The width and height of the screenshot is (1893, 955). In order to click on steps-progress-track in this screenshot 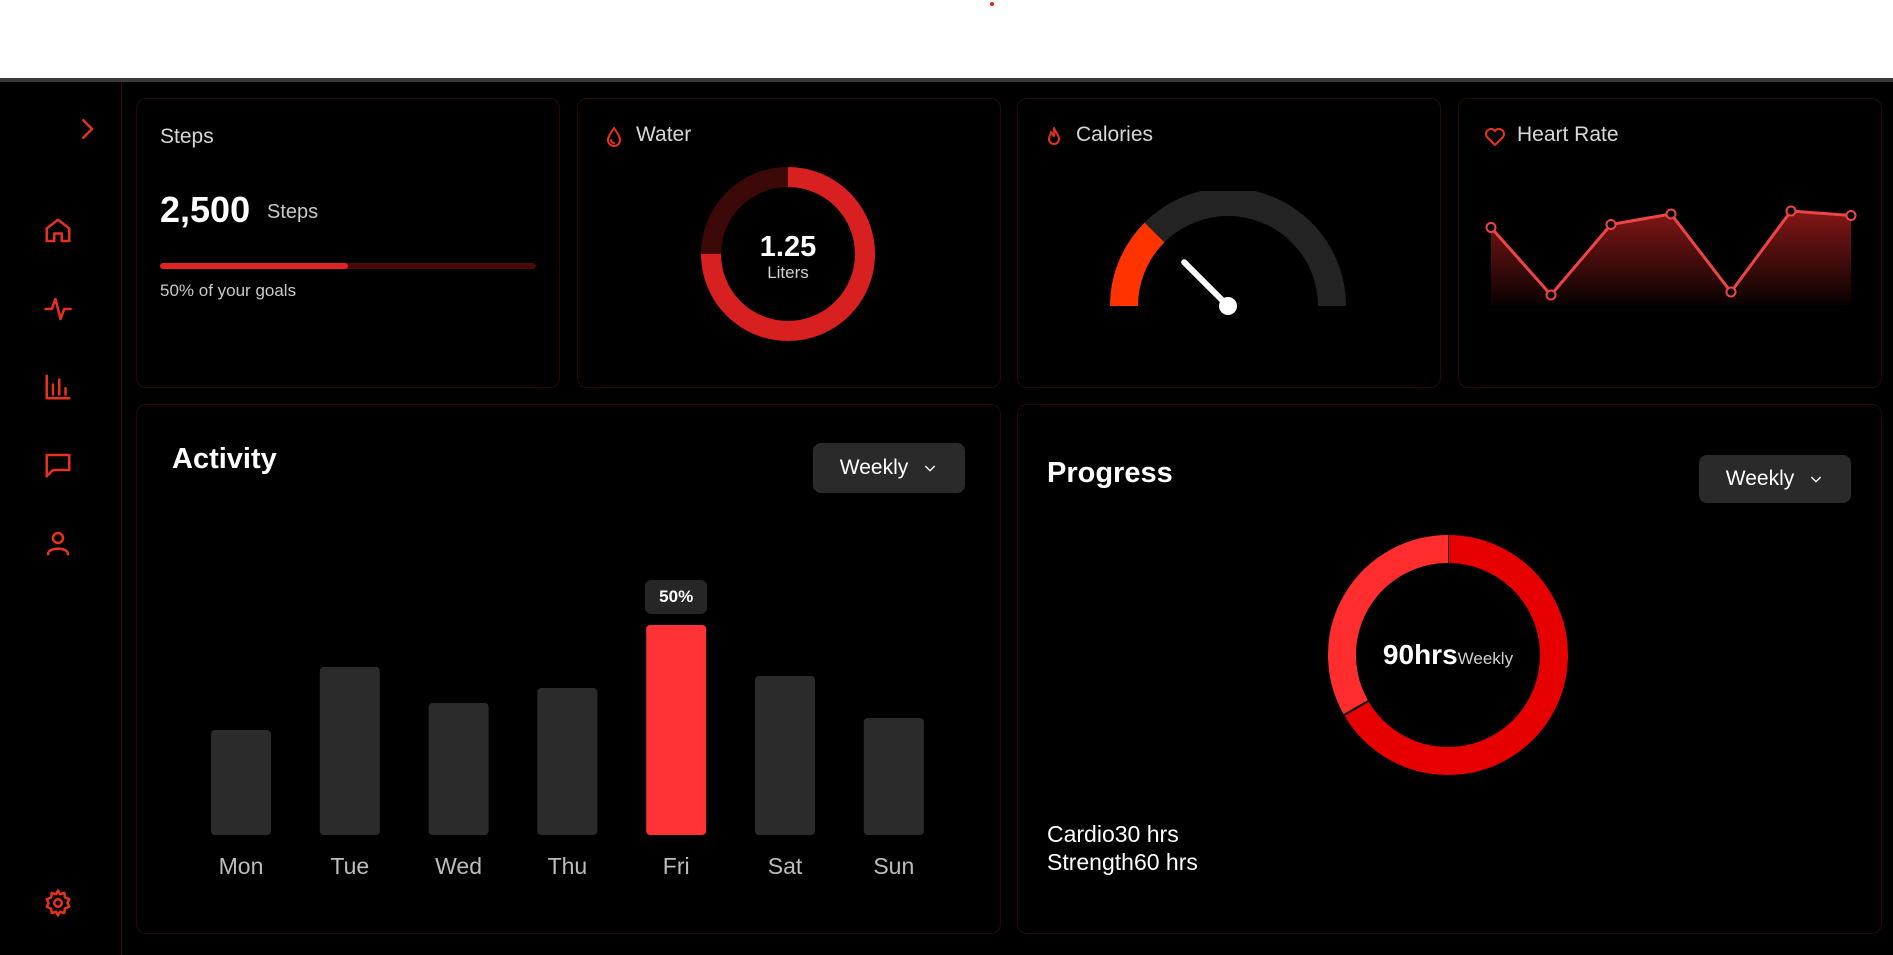, I will do `click(348, 266)`.